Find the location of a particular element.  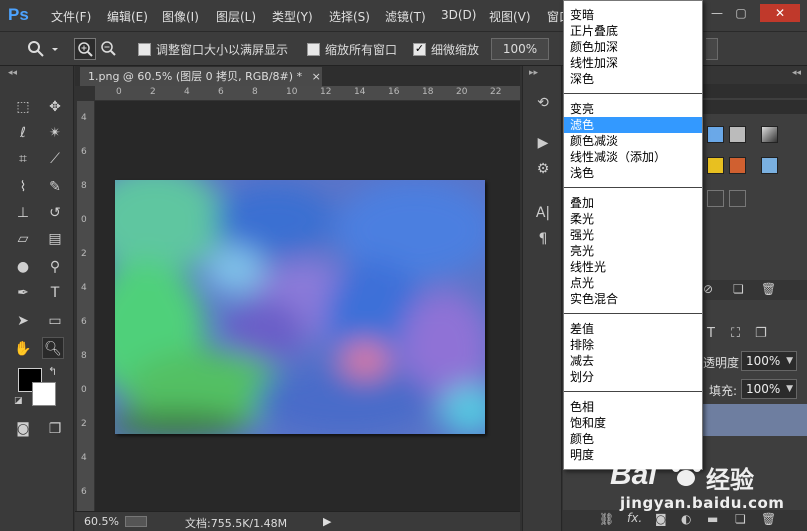

type-tool: T is located at coordinates (55, 293).